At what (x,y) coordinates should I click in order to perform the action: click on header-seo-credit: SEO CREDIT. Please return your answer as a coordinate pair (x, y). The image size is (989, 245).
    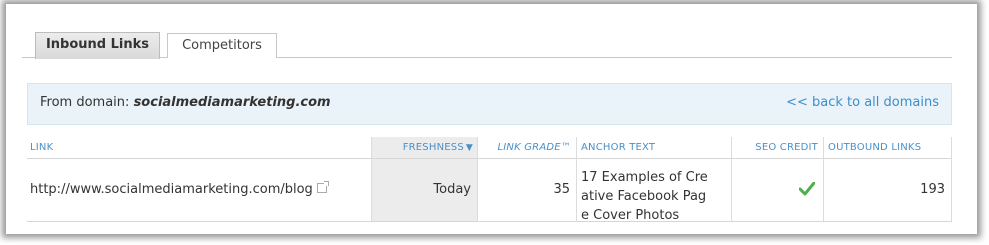
    Looking at the image, I should click on (777, 147).